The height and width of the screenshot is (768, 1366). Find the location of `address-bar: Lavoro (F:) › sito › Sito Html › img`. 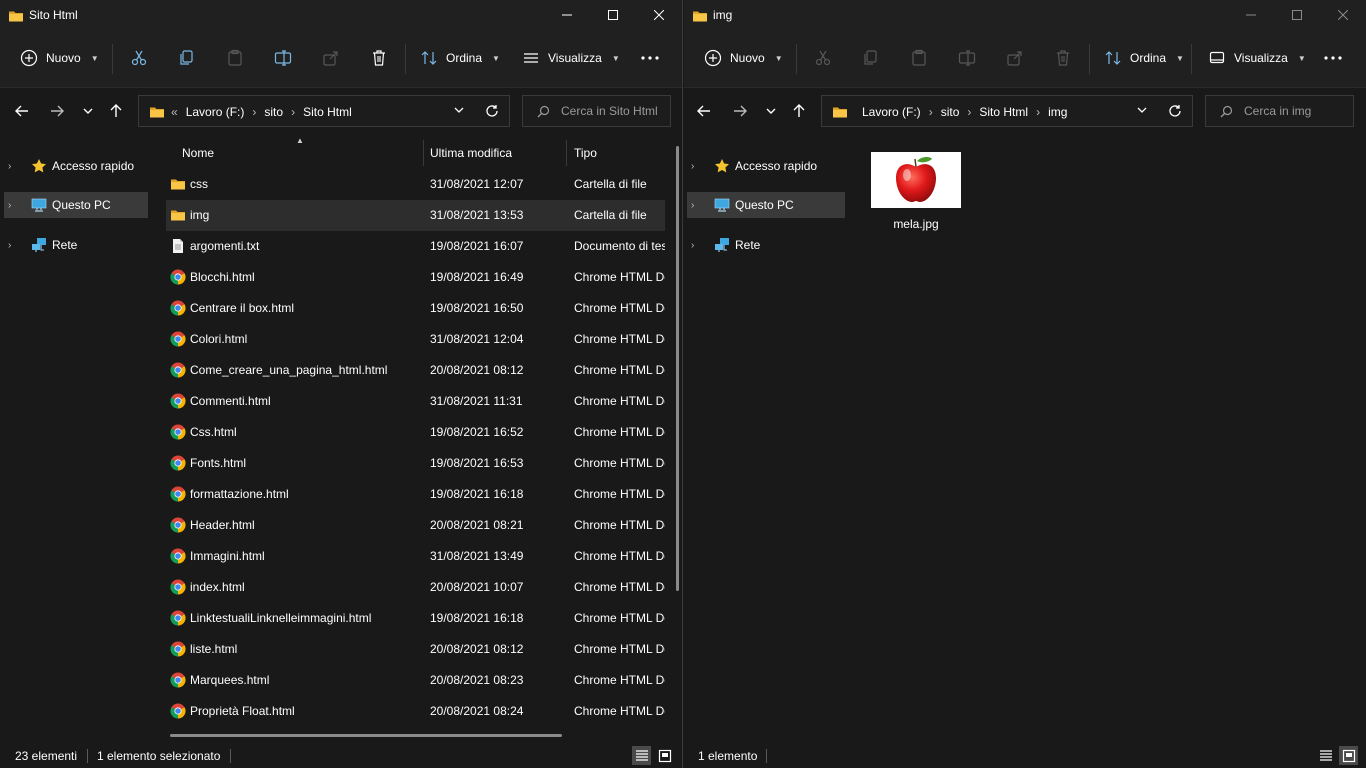

address-bar: Lavoro (F:) › sito › Sito Html › img is located at coordinates (1007, 111).